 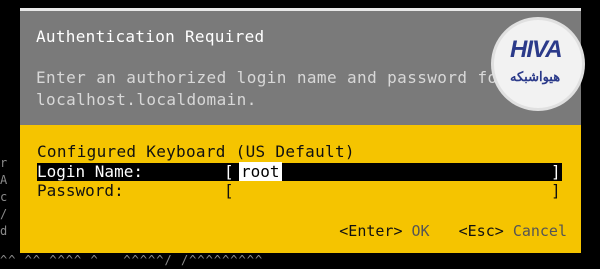 I want to click on login-bracket-close: ], so click(x=556, y=171).